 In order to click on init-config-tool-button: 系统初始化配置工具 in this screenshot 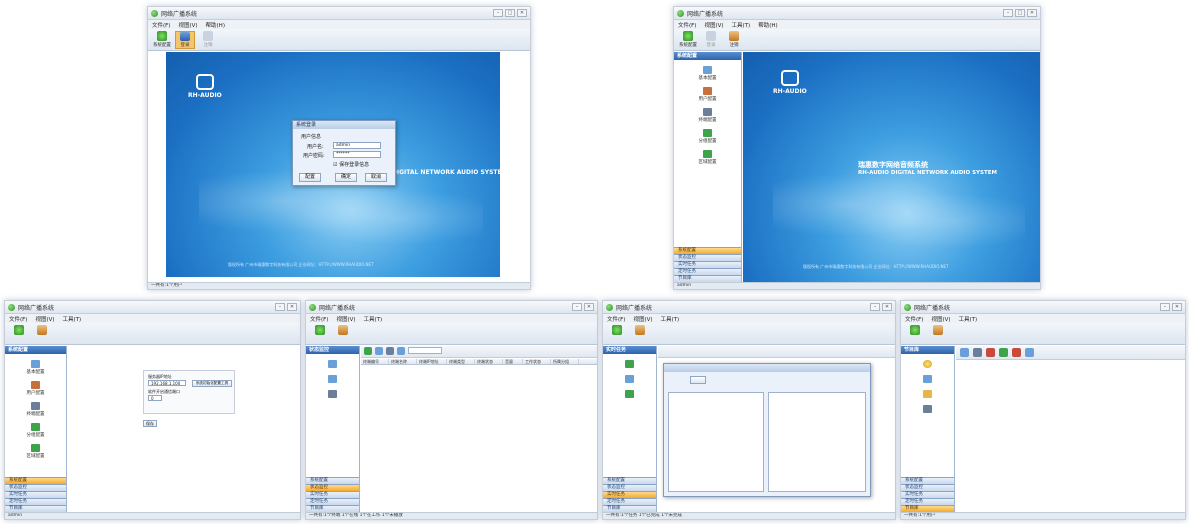, I will do `click(212, 383)`.